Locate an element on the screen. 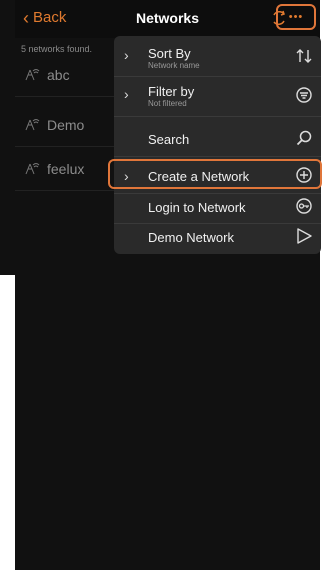  nav-bar: ‹ Back Networks is located at coordinates (167, 19).